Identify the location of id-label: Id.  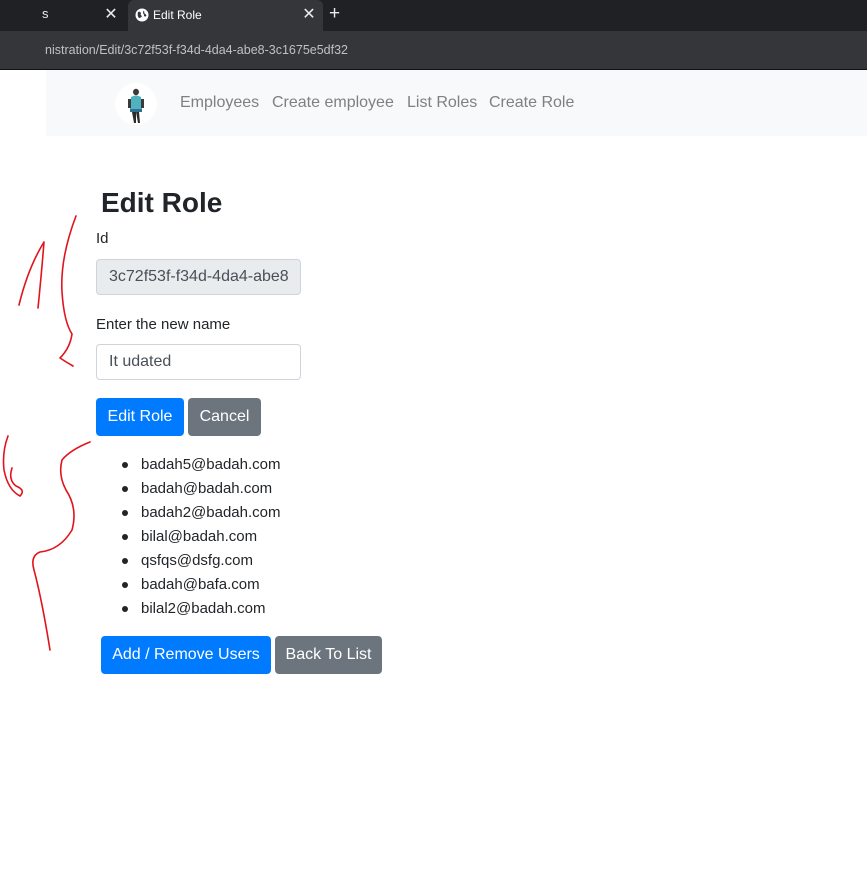
(102, 238).